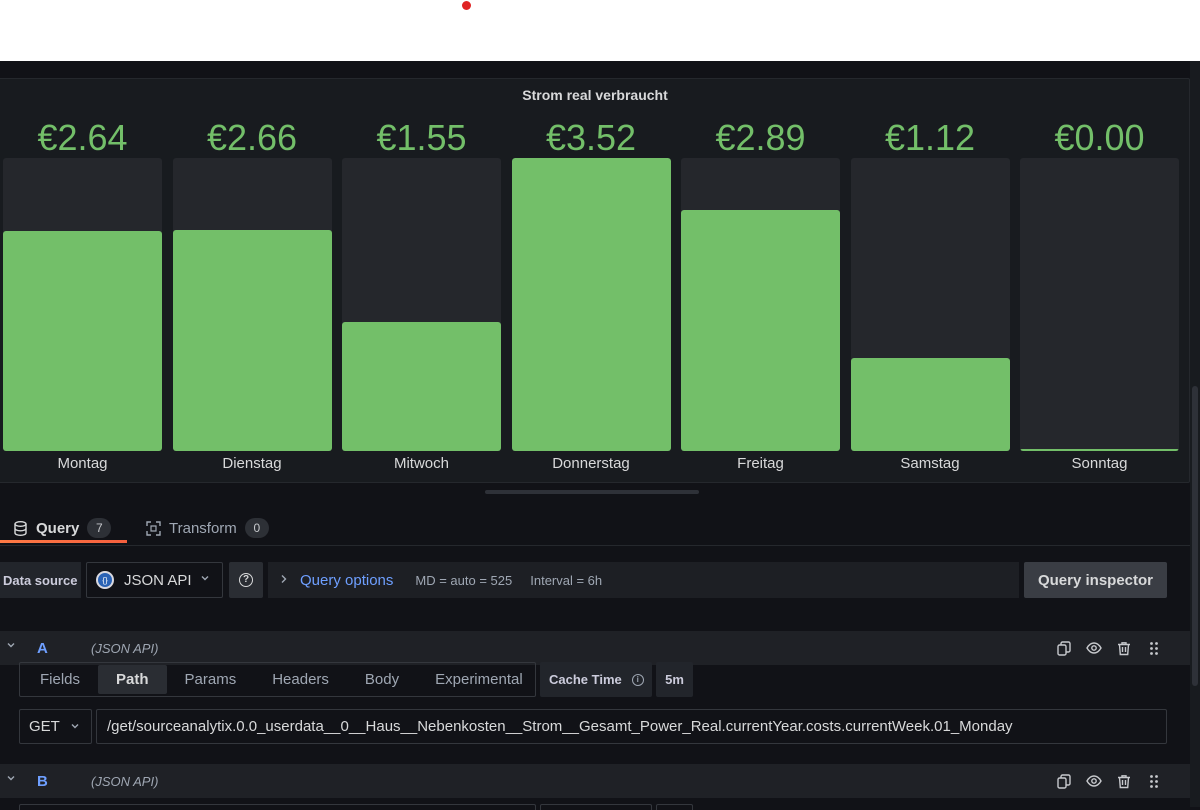  Describe the element at coordinates (464, 580) in the screenshot. I see `query-options-md: MD = auto = 525` at that location.